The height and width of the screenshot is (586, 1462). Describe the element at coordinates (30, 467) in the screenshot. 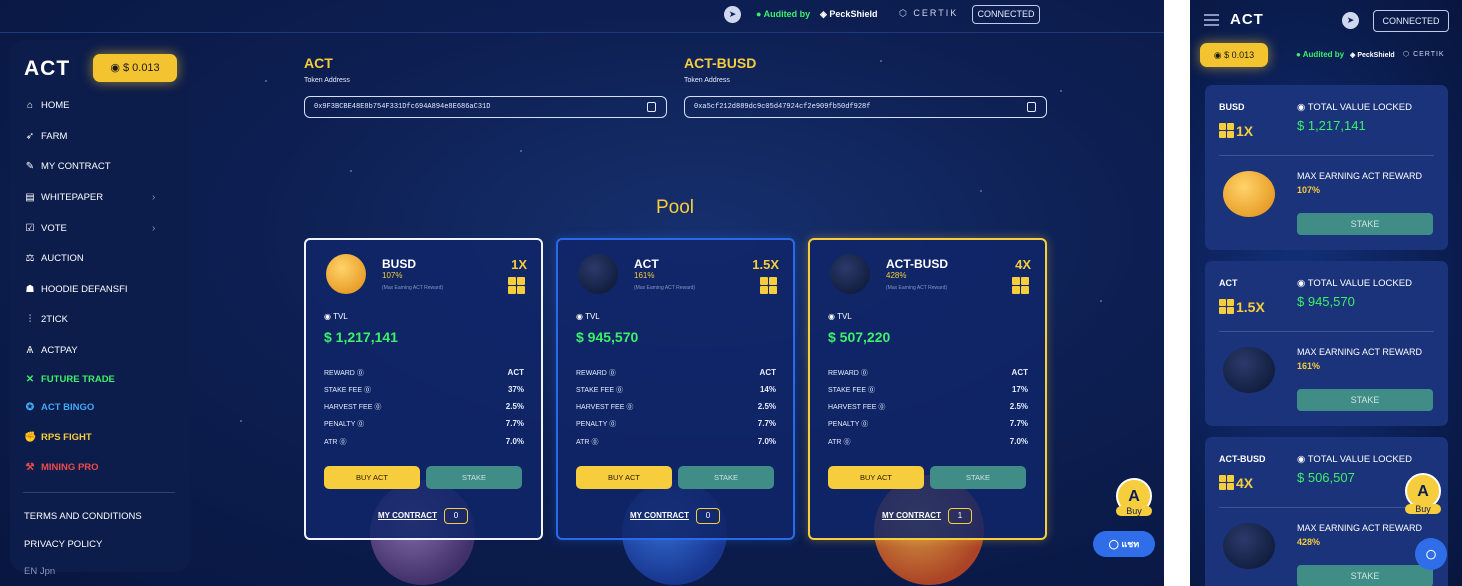

I see `mining-icon: ⚒` at that location.